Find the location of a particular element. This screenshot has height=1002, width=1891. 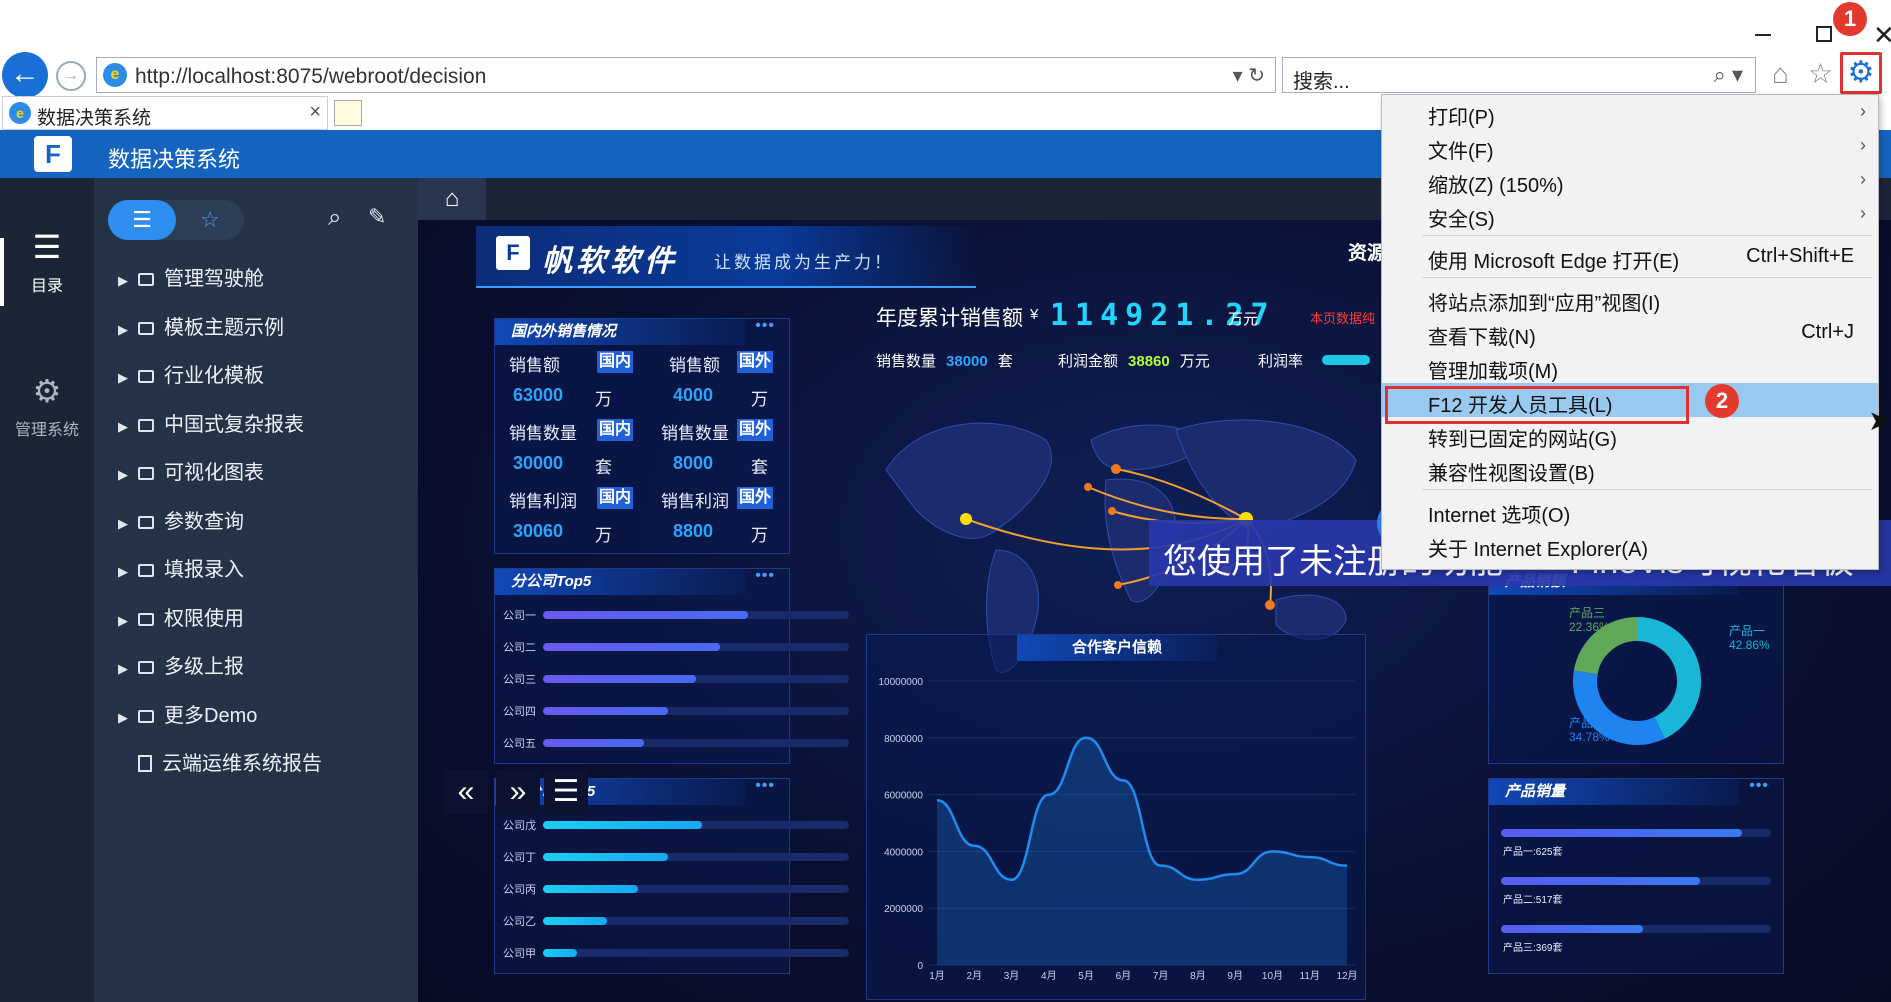

y-tick-label: 4000000 is located at coordinates (903, 852).